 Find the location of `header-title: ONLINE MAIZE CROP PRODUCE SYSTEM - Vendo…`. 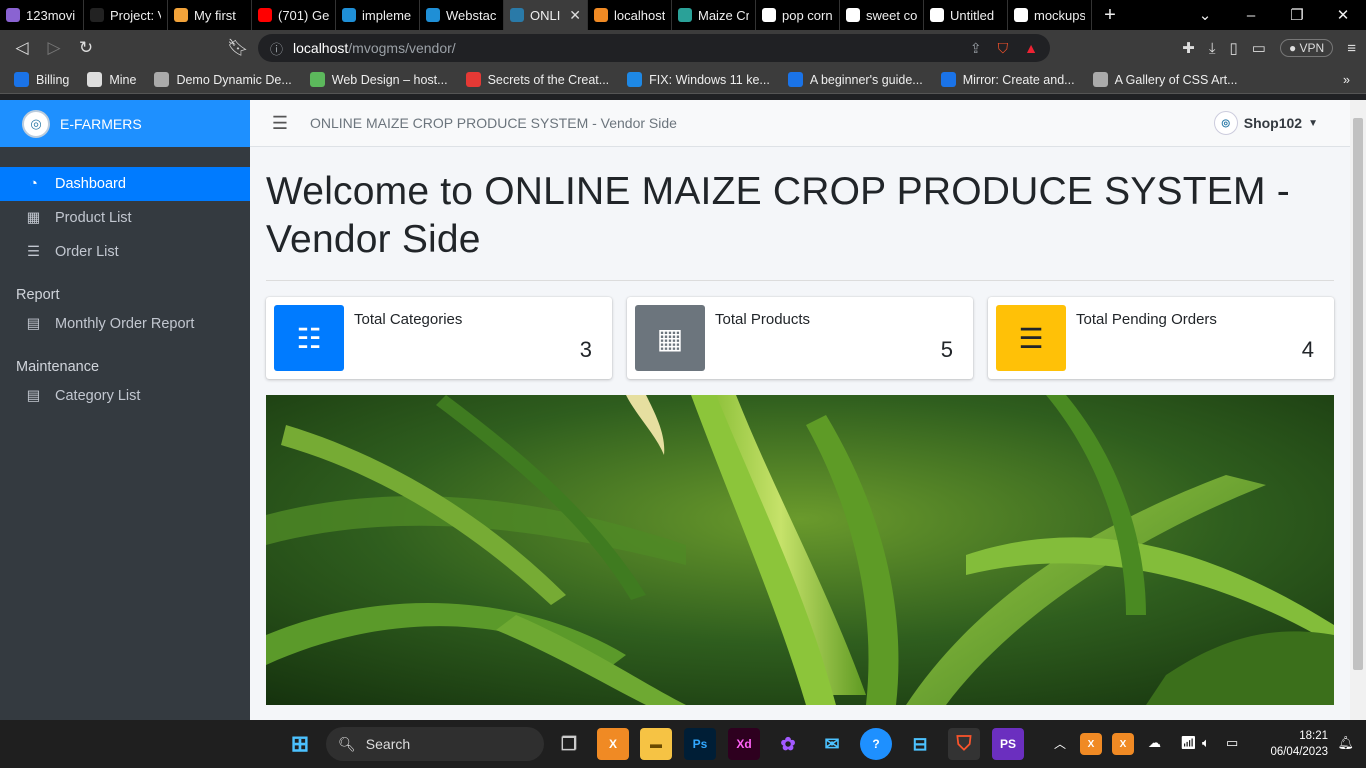

header-title: ONLINE MAIZE CROP PRODUCE SYSTEM - Vendo… is located at coordinates (493, 123).